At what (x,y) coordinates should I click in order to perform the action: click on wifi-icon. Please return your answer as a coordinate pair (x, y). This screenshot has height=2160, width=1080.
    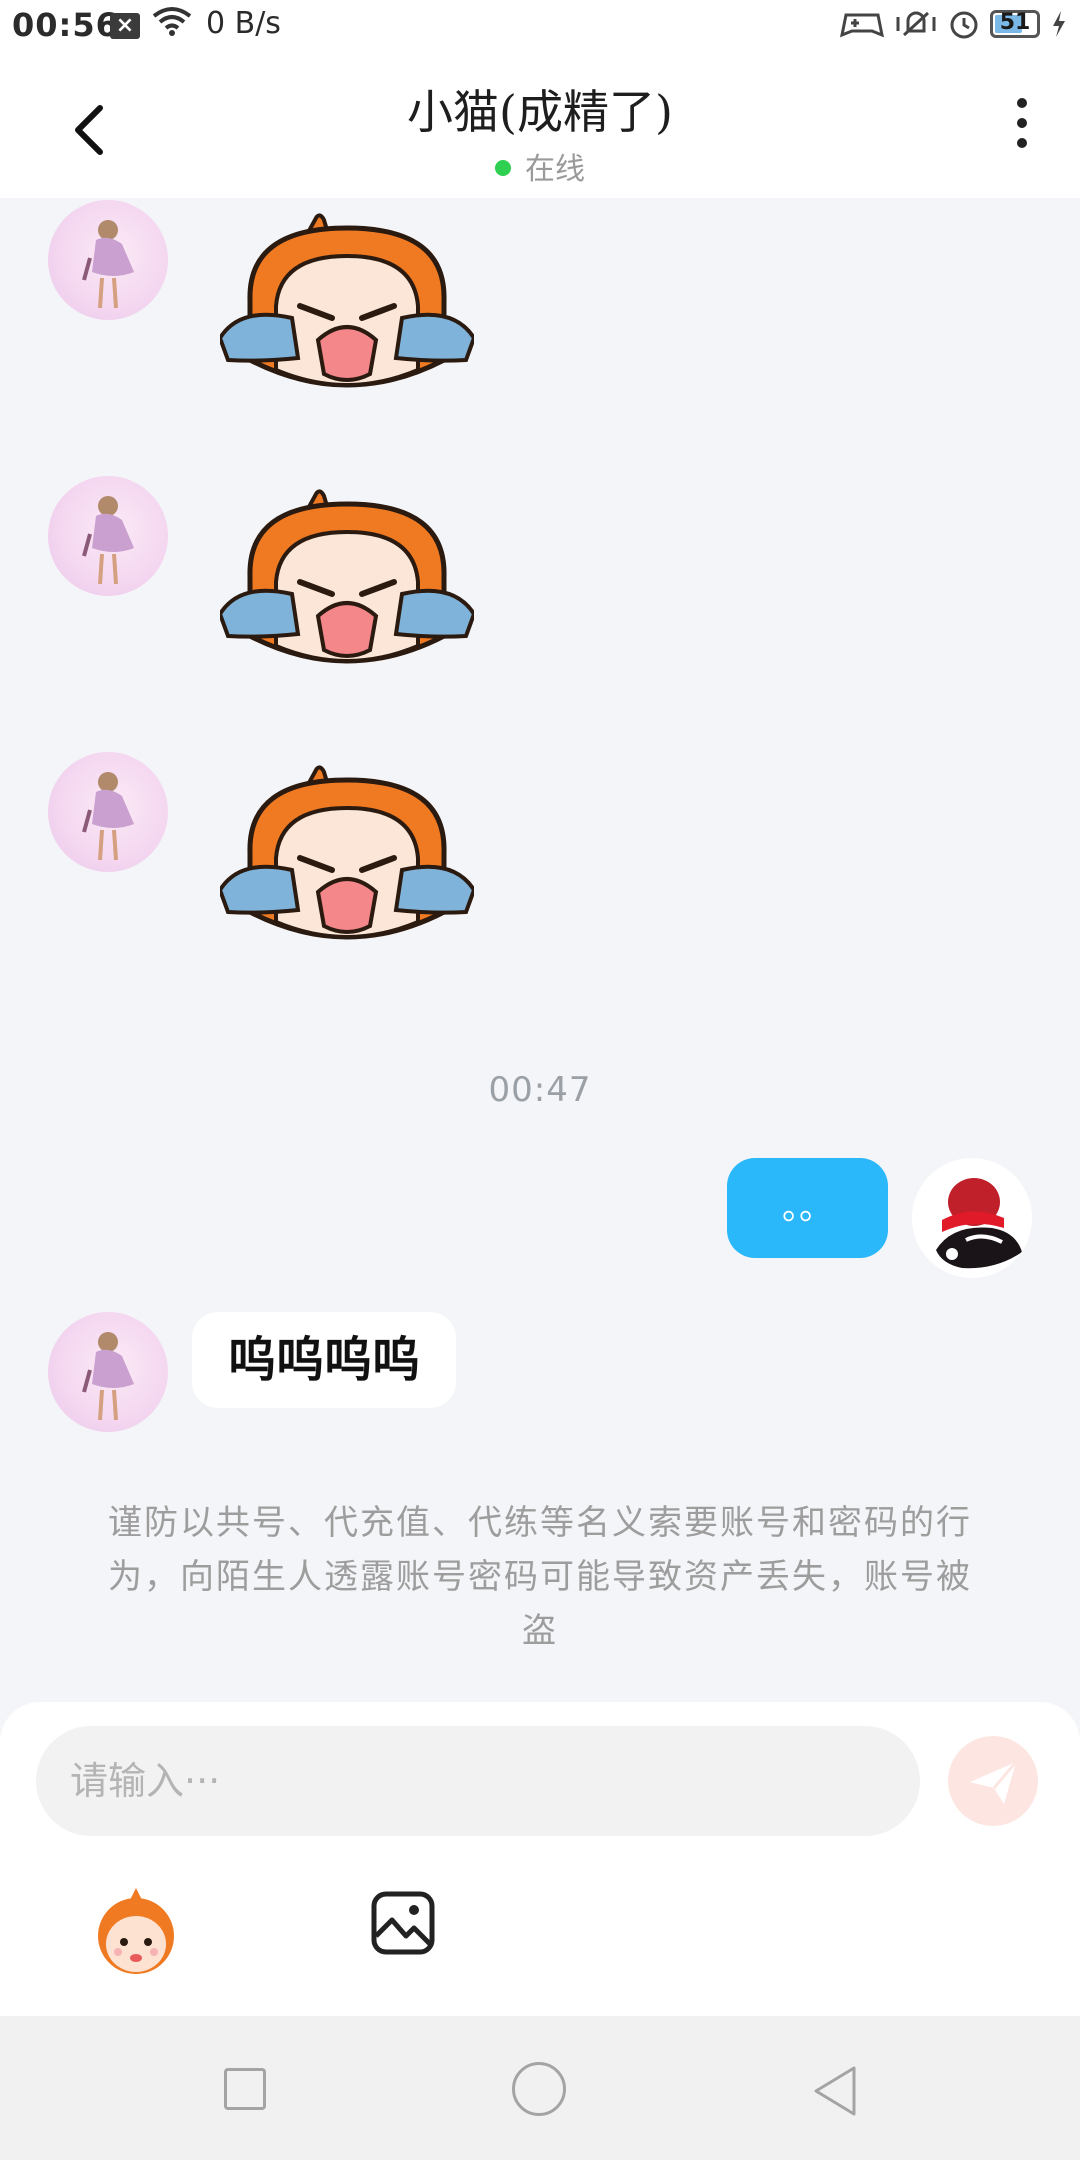
    Looking at the image, I should click on (172, 21).